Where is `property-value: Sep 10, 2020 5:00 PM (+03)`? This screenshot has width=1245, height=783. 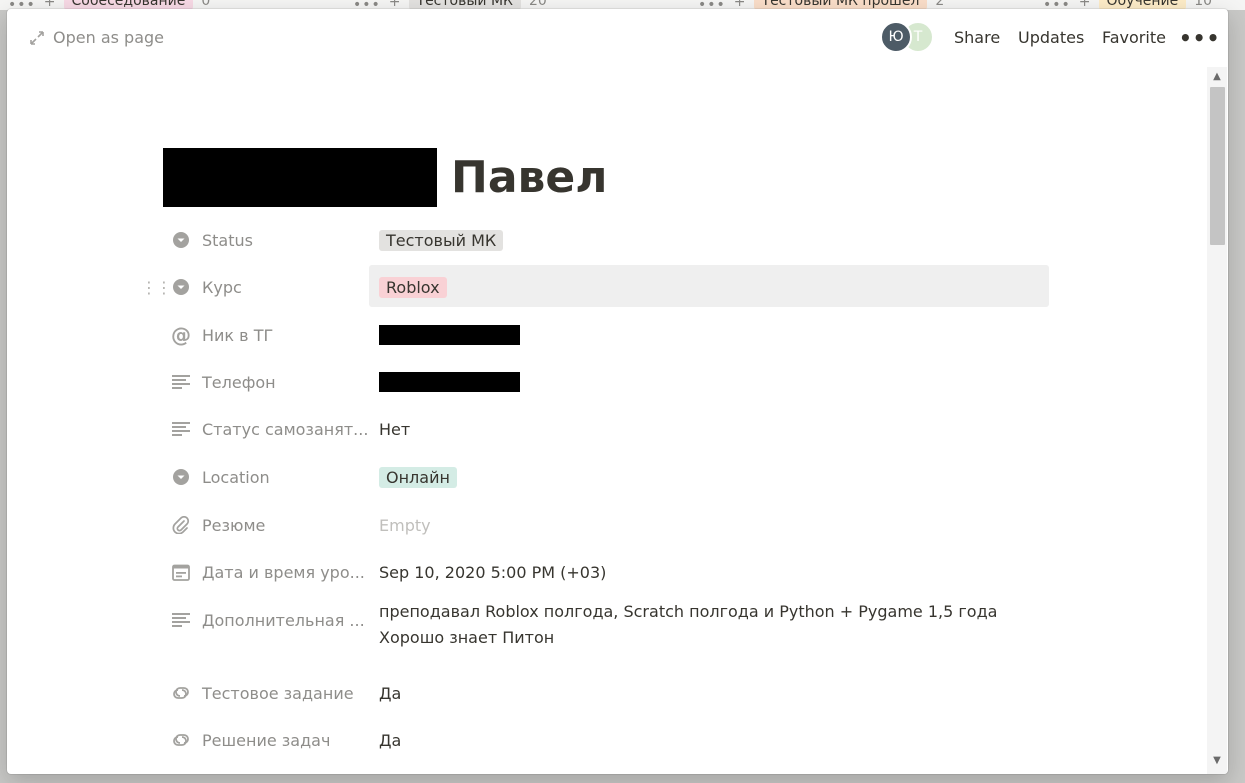
property-value: Sep 10, 2020 5:00 PM (+03) is located at coordinates (492, 572).